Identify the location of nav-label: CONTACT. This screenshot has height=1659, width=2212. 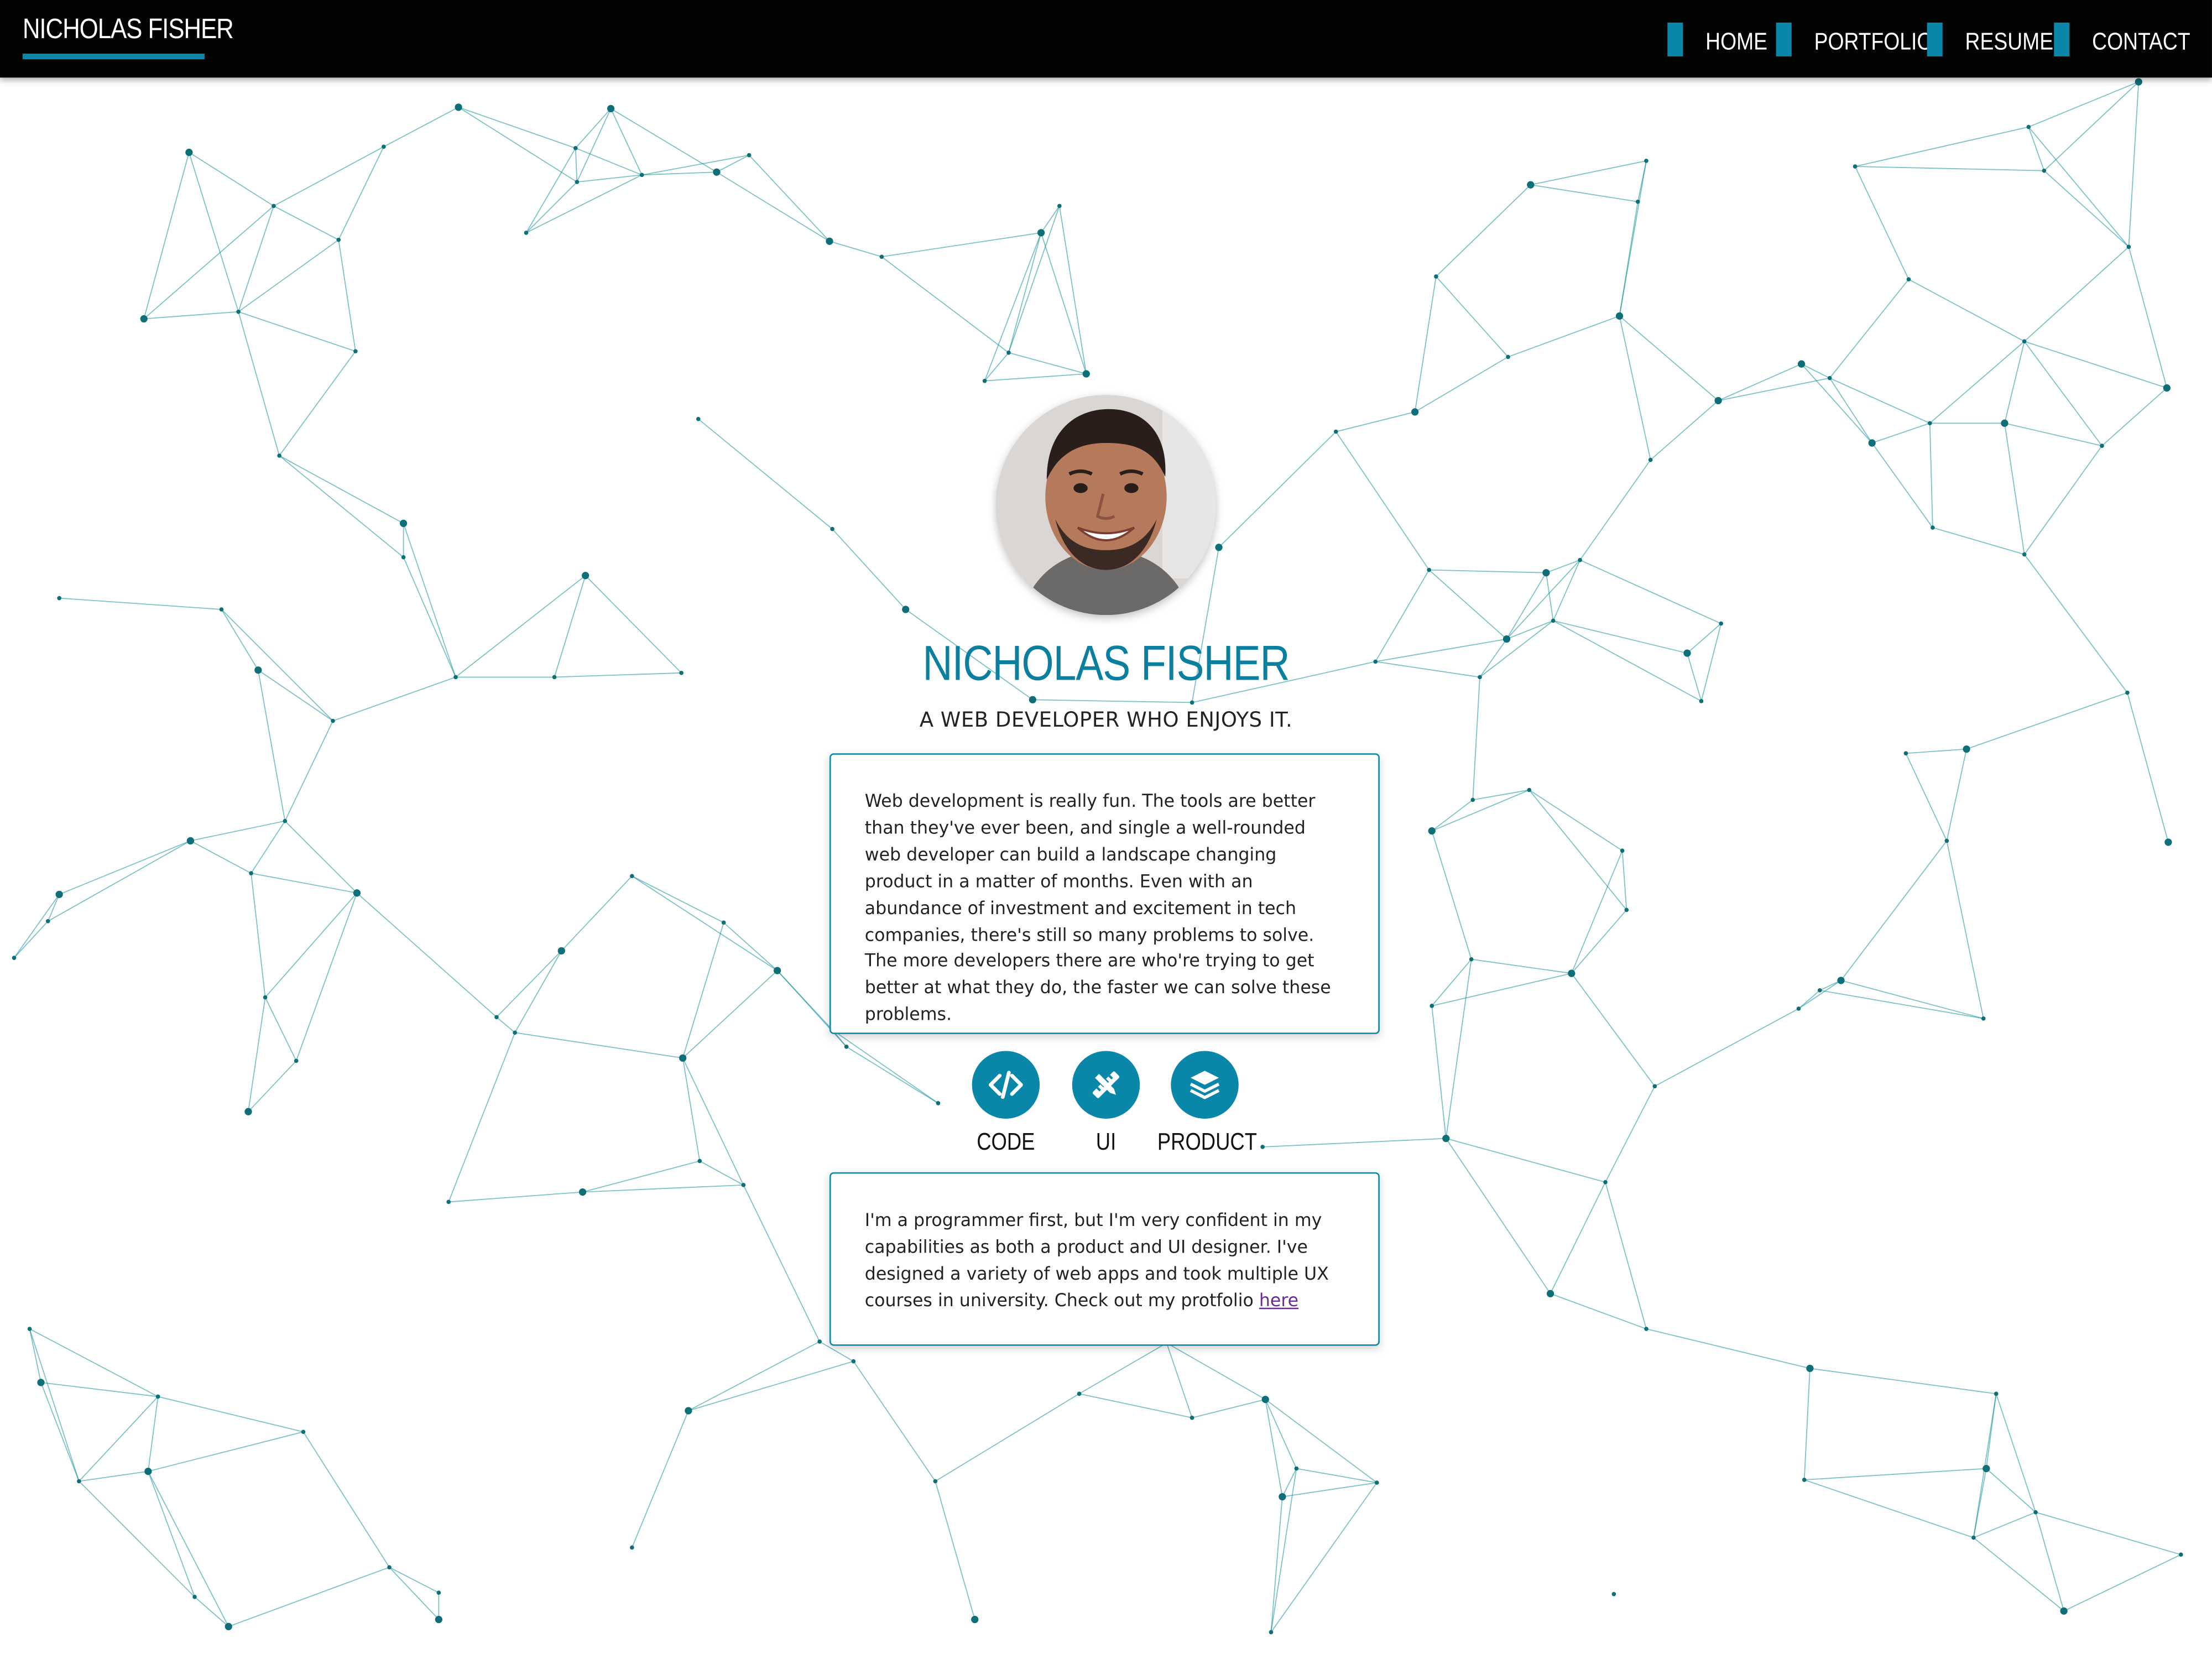
(2141, 42).